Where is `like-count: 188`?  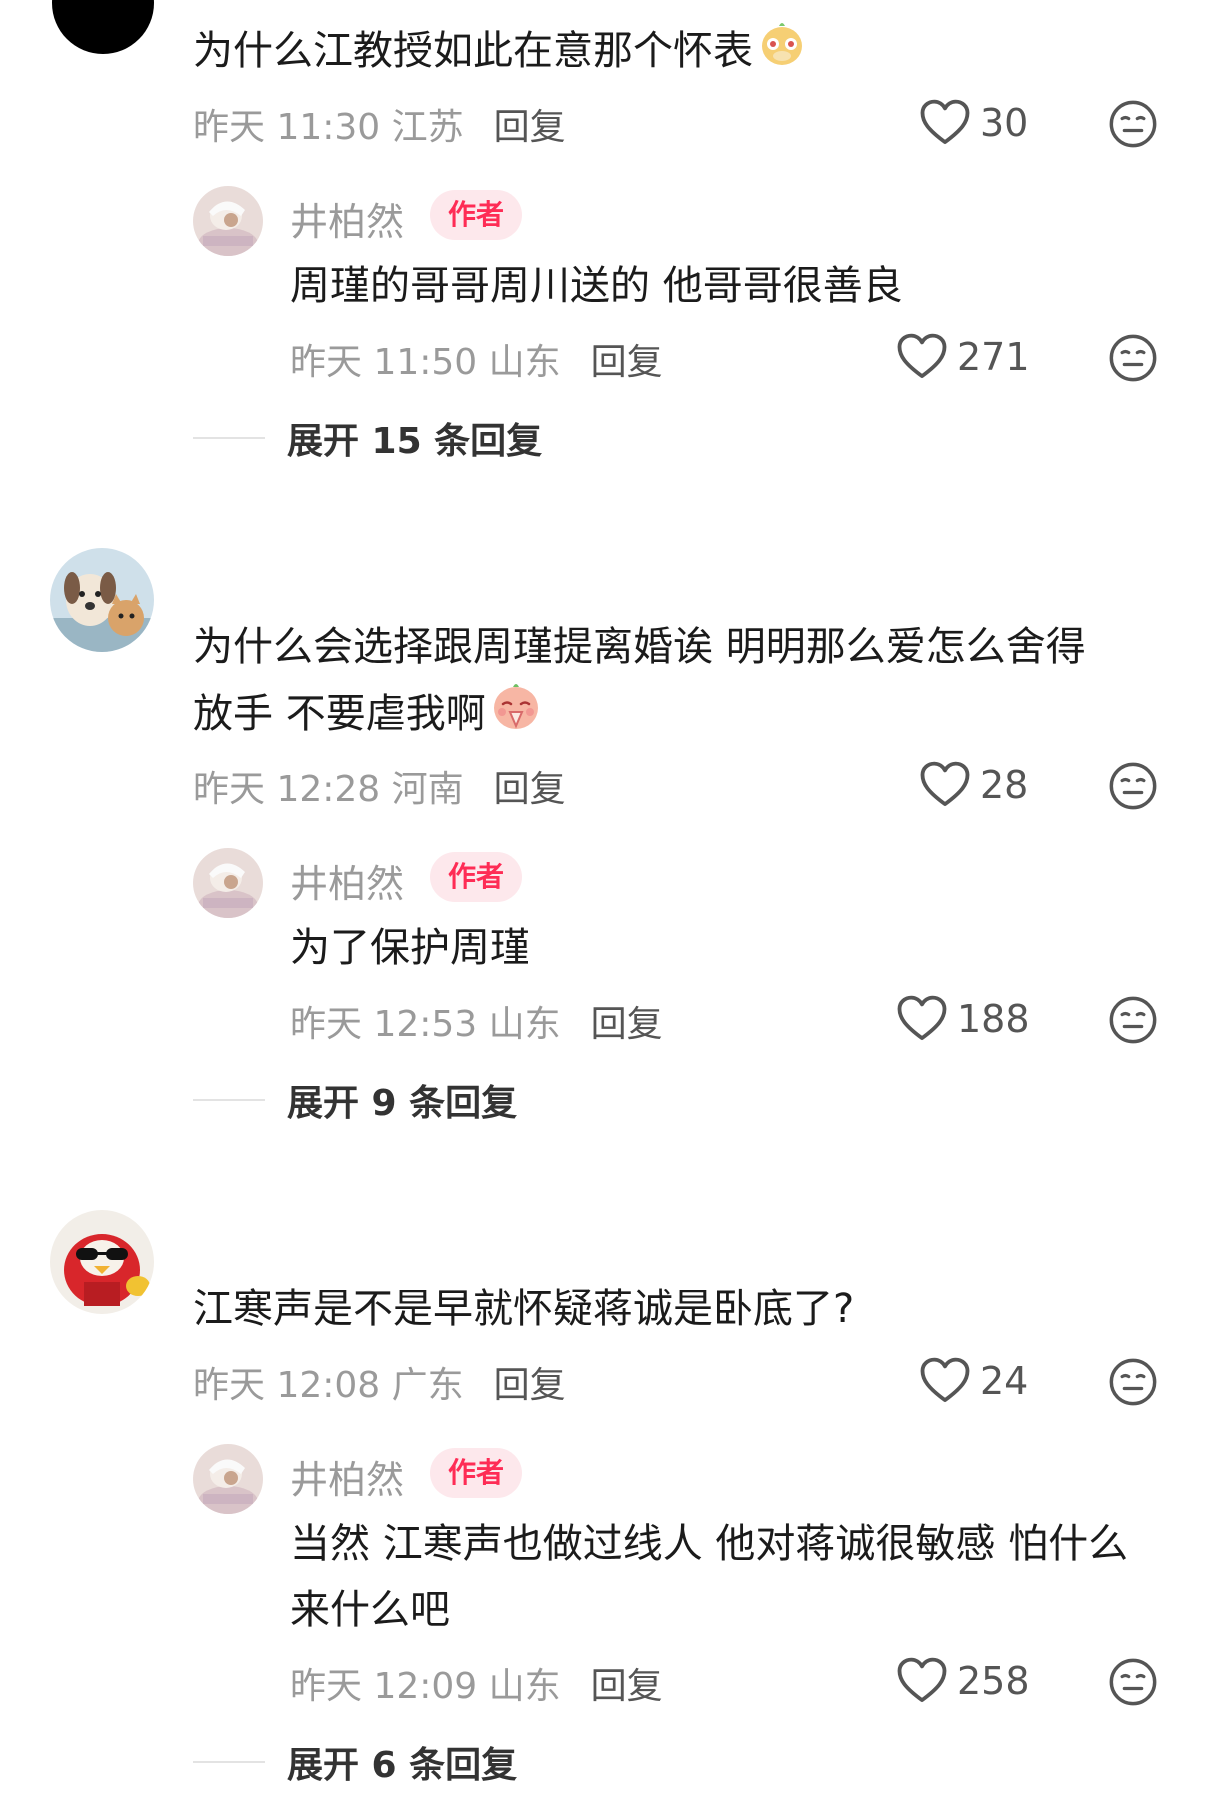
like-count: 188 is located at coordinates (993, 1019).